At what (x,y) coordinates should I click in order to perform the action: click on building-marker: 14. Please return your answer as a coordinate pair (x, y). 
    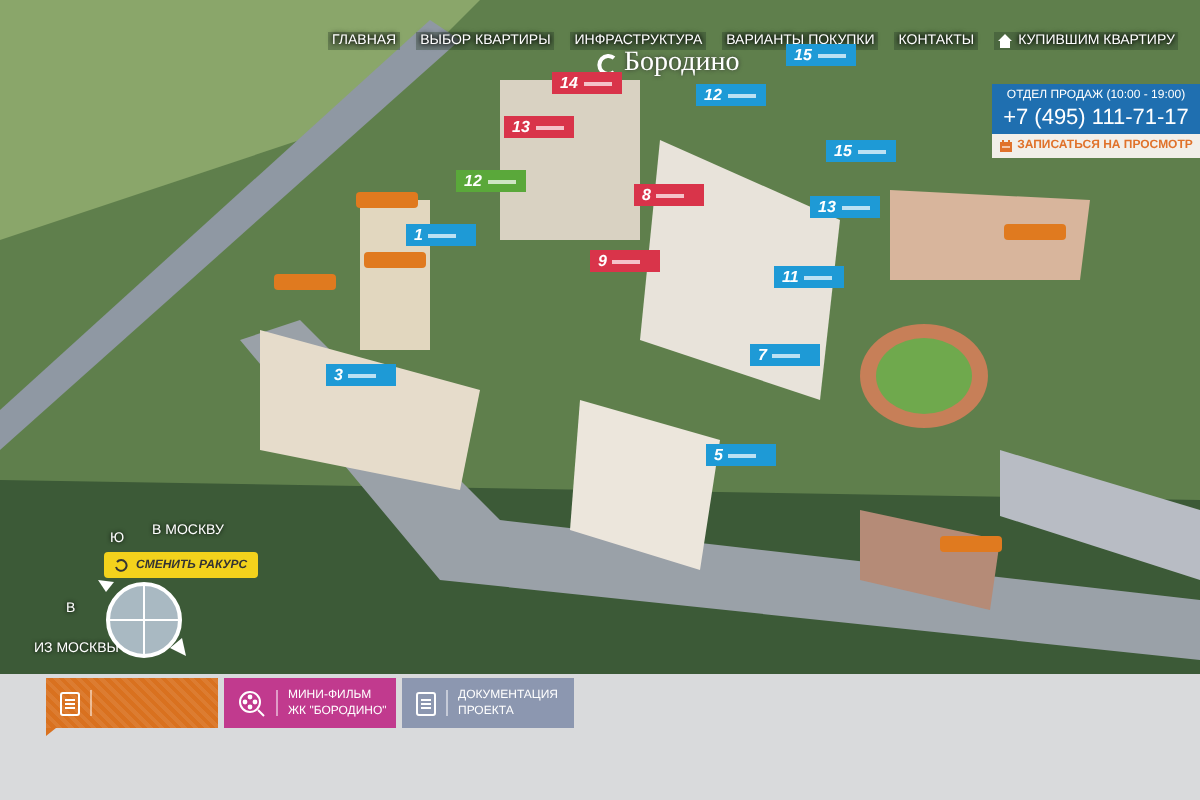
    Looking at the image, I should click on (587, 83).